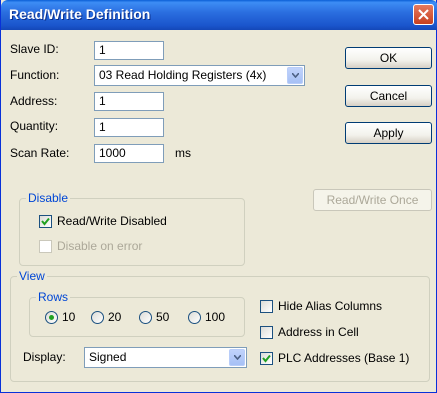 The width and height of the screenshot is (437, 393). Describe the element at coordinates (53, 297) in the screenshot. I see `rows-group-title: Rows` at that location.